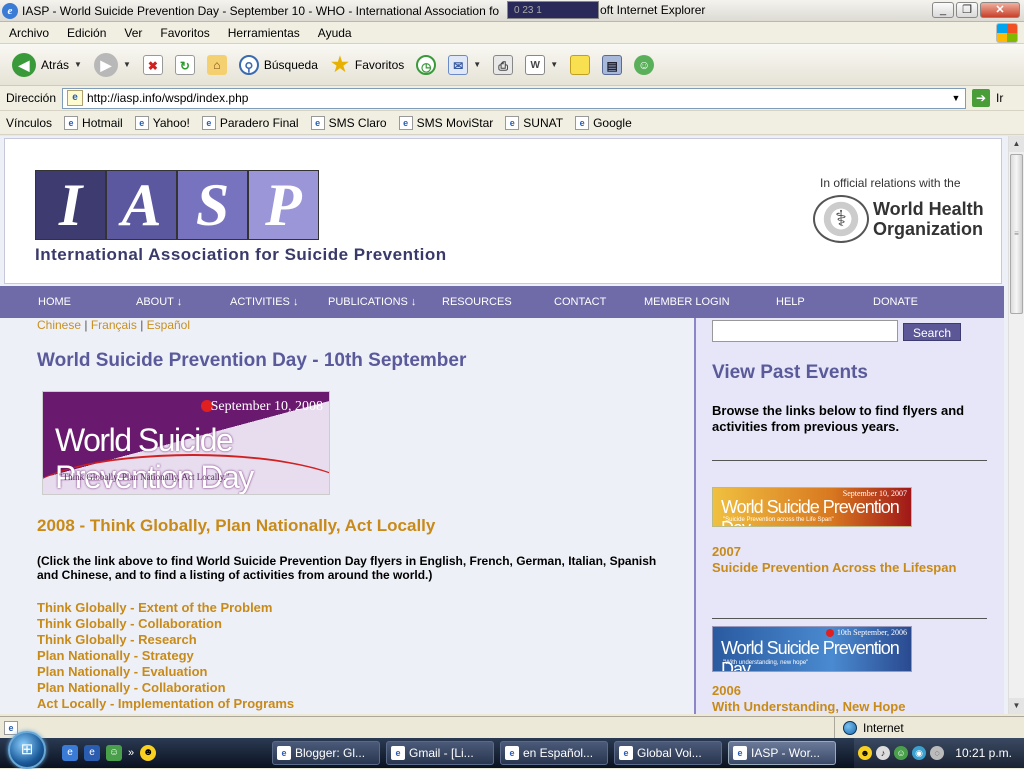 The height and width of the screenshot is (769, 1024). I want to click on search-button: ⚲ Búsqueda, so click(278, 65).